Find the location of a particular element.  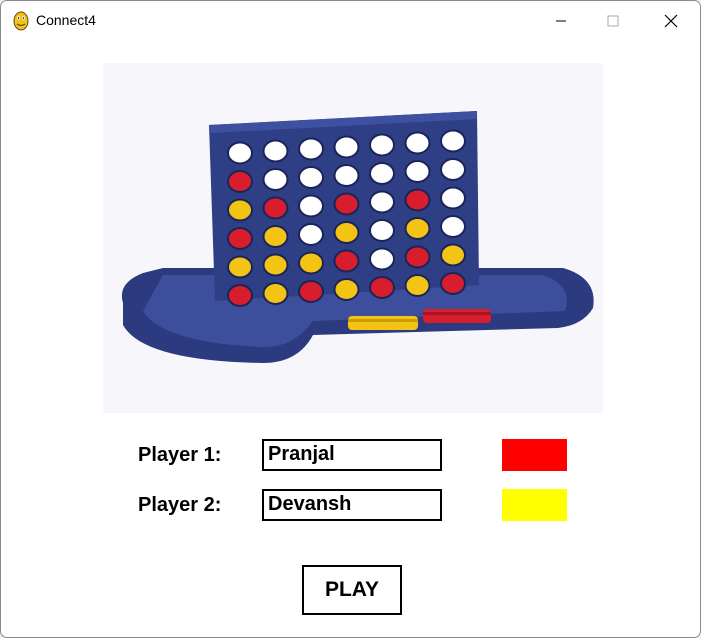

title-bar: Connect4 is located at coordinates (350, 21).